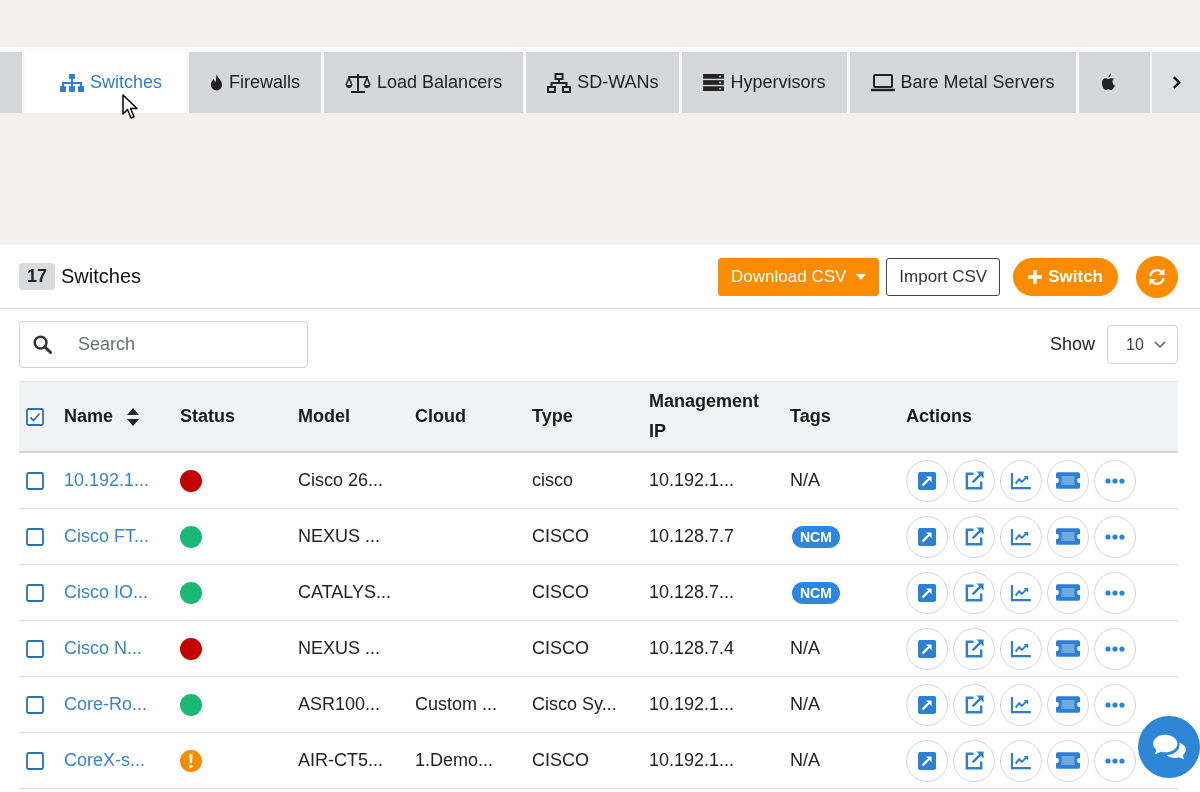 This screenshot has height=792, width=1200. Describe the element at coordinates (559, 82) in the screenshot. I see `network-icon` at that location.